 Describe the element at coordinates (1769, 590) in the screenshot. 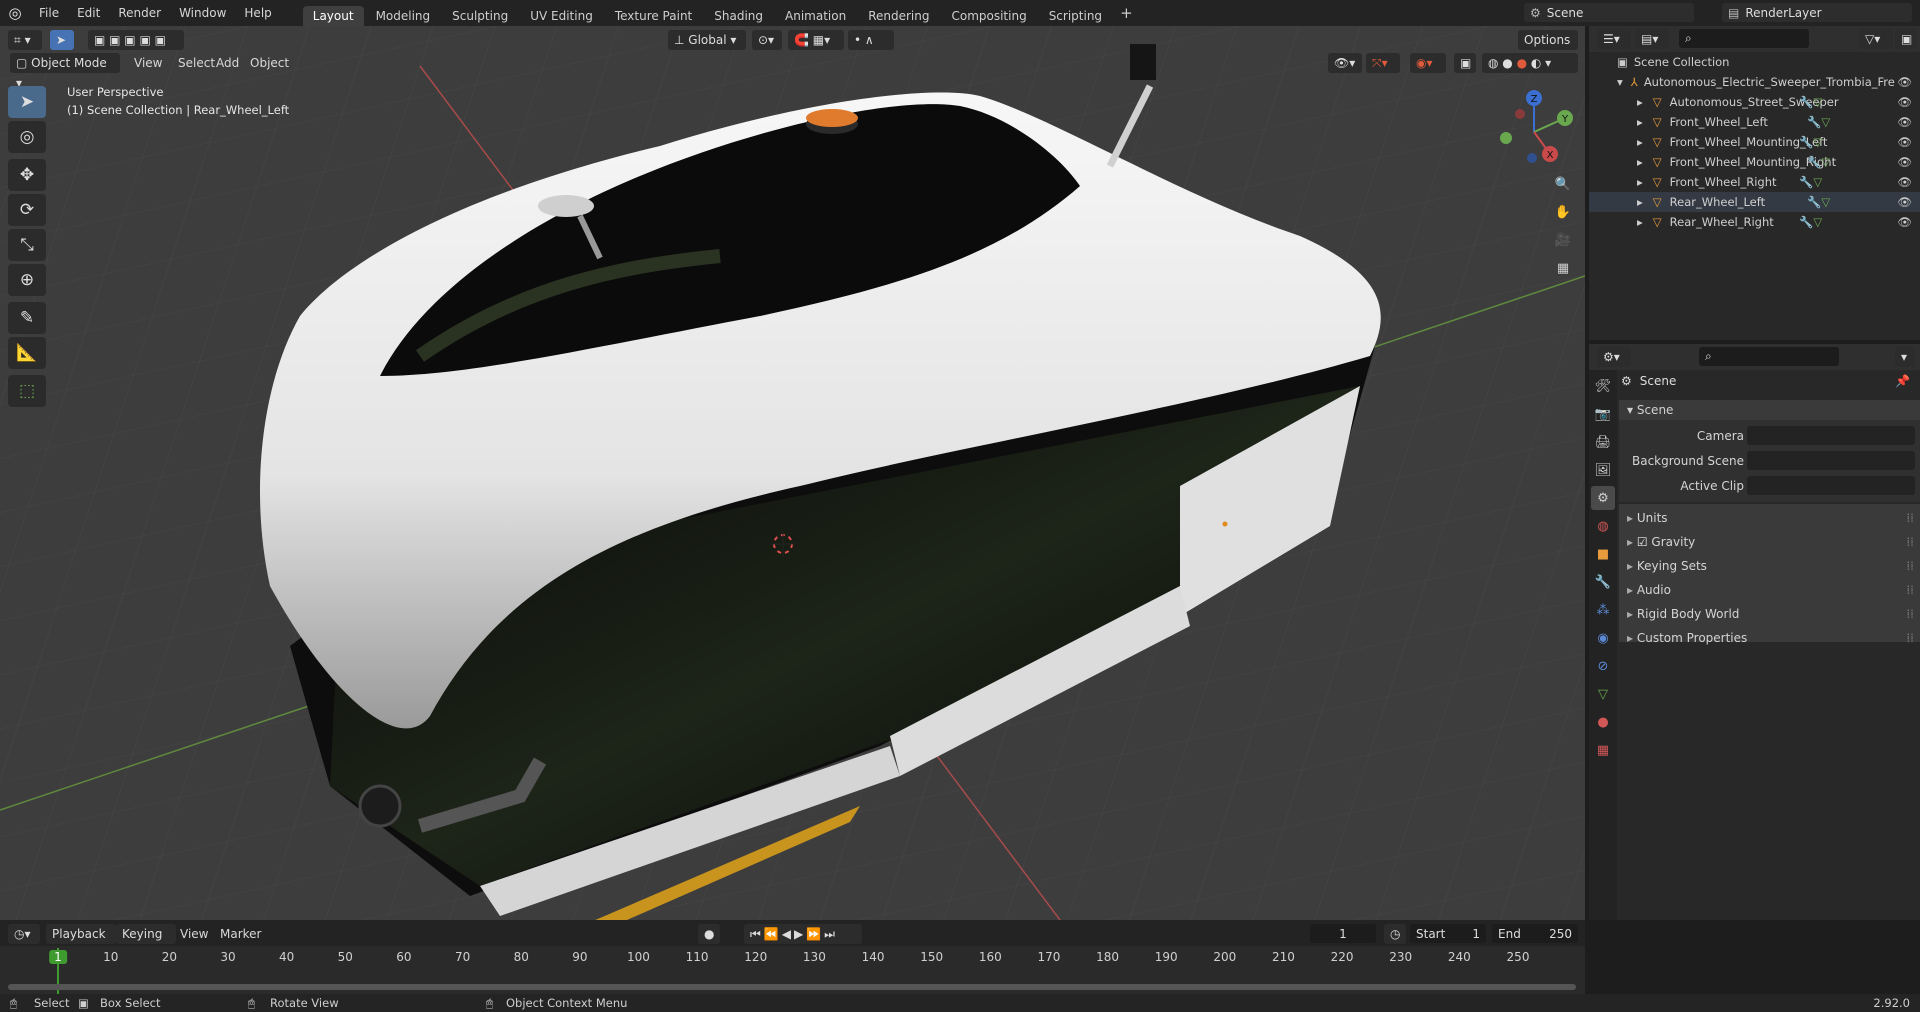

I see `subpanel-audio: ▸ Audio ⁞⁞` at that location.